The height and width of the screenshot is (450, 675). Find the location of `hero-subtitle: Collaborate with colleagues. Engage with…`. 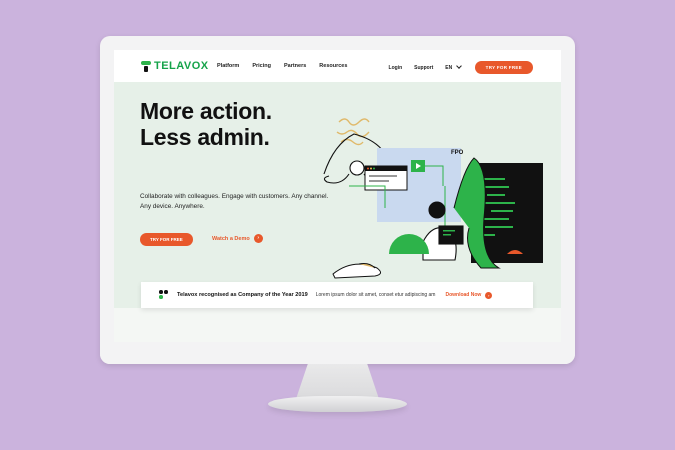

hero-subtitle: Collaborate with colleagues. Engage with… is located at coordinates (234, 201).